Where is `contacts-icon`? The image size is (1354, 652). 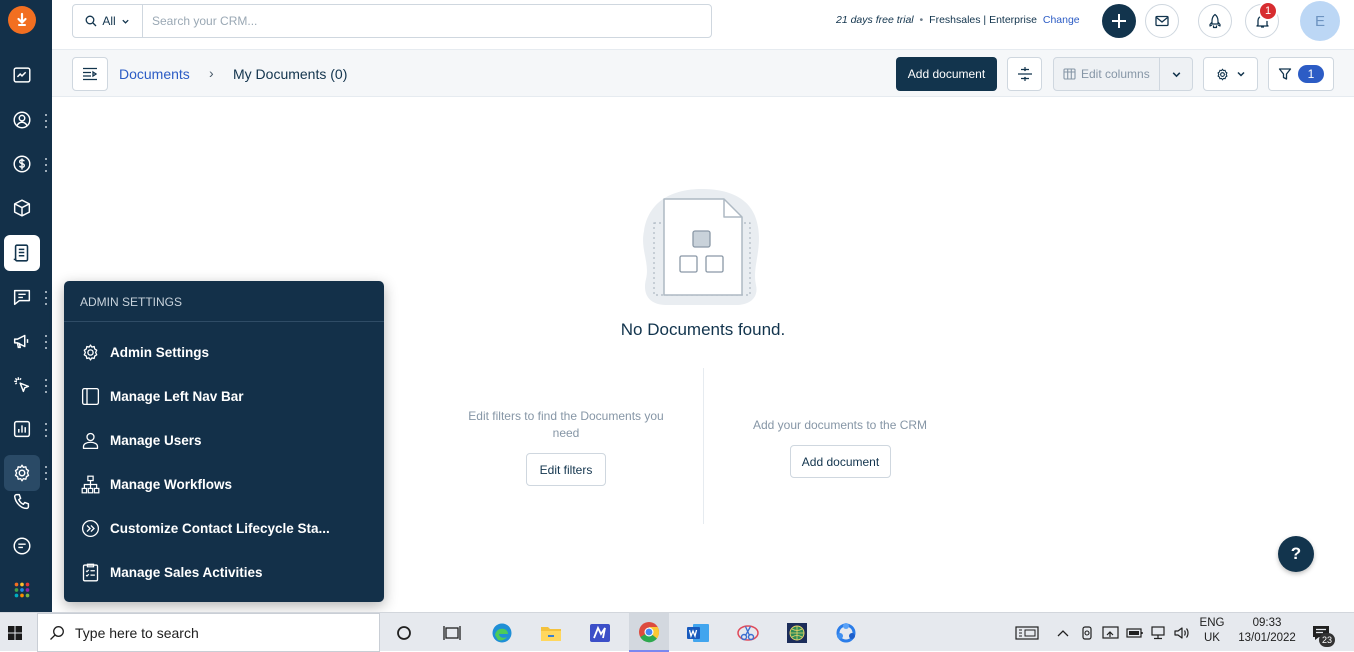 contacts-icon is located at coordinates (22, 120).